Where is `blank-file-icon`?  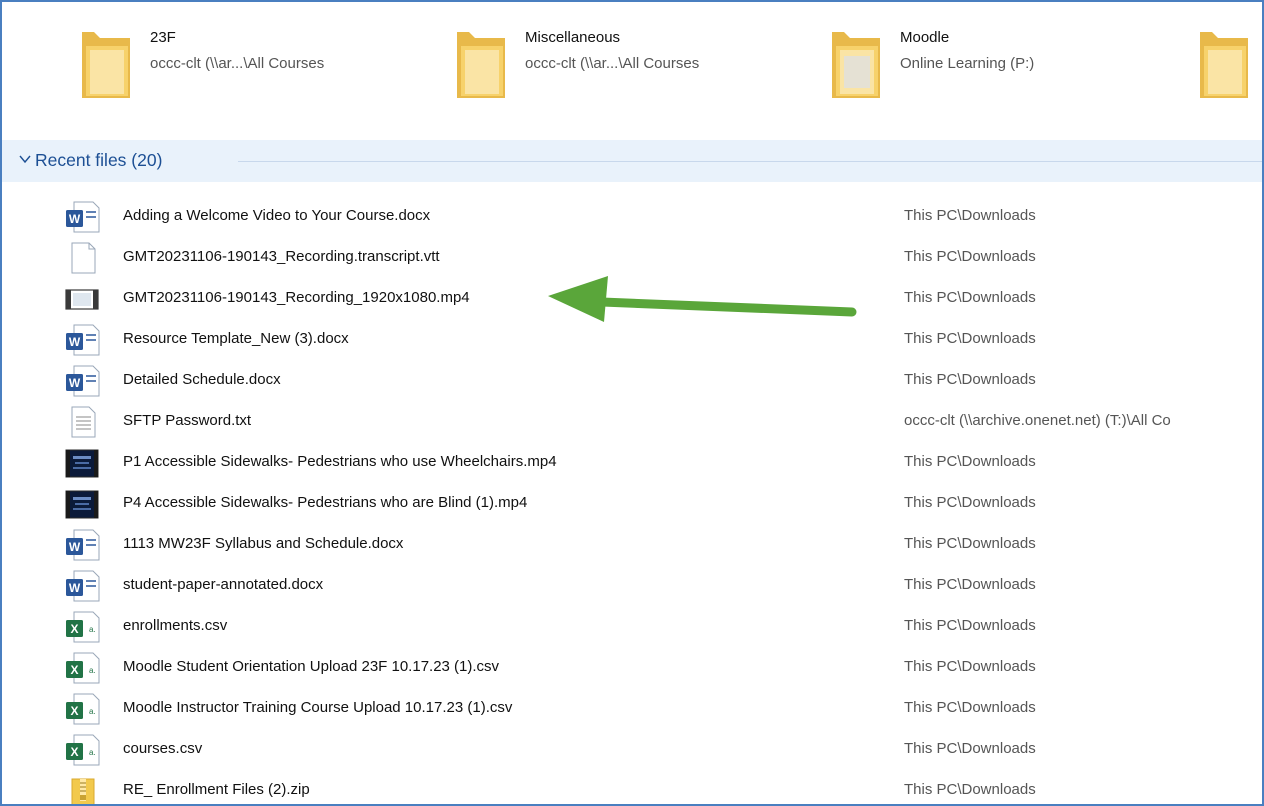 blank-file-icon is located at coordinates (83, 258).